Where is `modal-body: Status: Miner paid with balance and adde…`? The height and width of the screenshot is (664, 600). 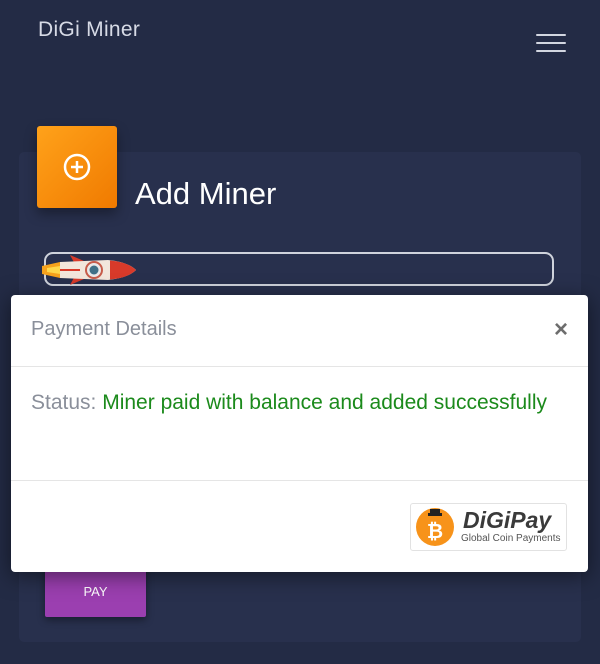
modal-body: Status: Miner paid with balance and adde… is located at coordinates (291, 403).